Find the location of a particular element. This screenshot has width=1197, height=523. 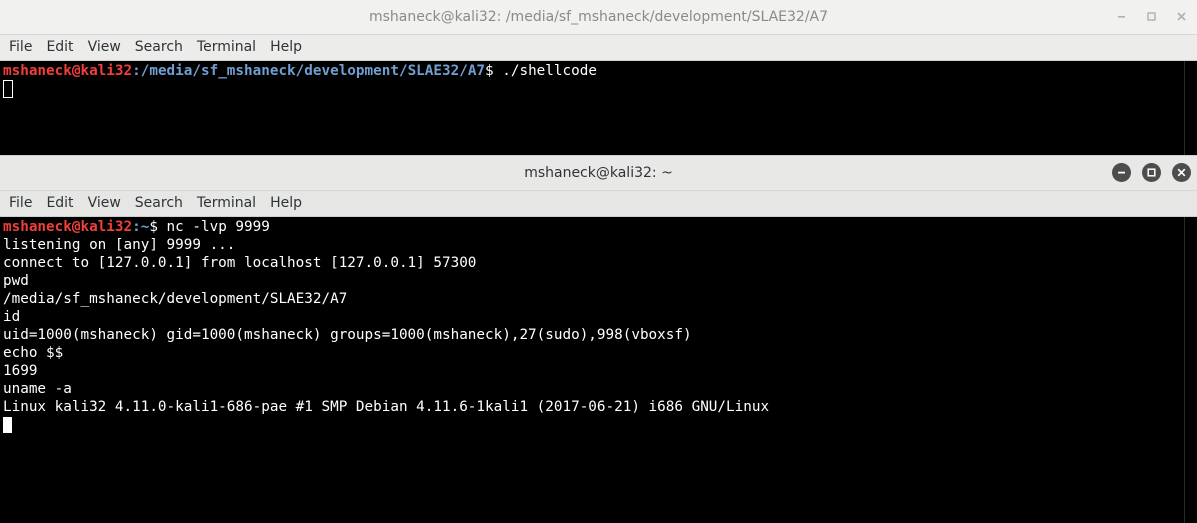

window-title: mshaneck@kali32: ~ is located at coordinates (598, 173).